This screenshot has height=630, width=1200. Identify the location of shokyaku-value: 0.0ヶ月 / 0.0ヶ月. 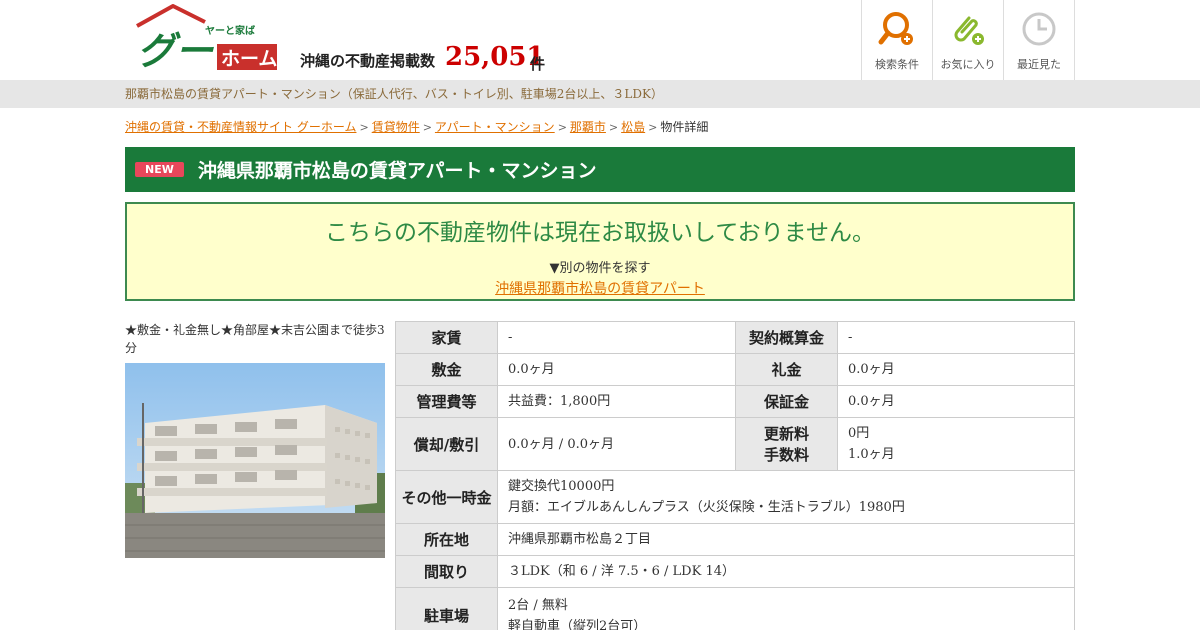
(616, 444).